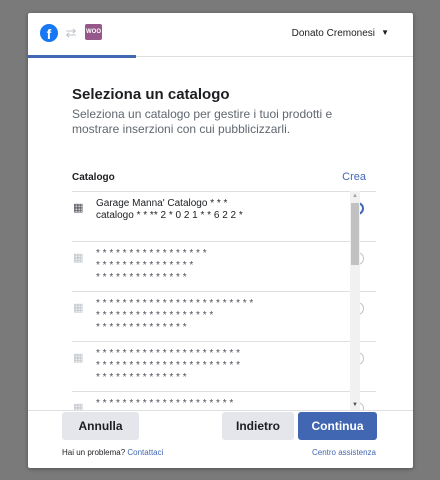 Image resolution: width=440 pixels, height=480 pixels. Describe the element at coordinates (385, 32) in the screenshot. I see `chevron-down-icon: ▼` at that location.